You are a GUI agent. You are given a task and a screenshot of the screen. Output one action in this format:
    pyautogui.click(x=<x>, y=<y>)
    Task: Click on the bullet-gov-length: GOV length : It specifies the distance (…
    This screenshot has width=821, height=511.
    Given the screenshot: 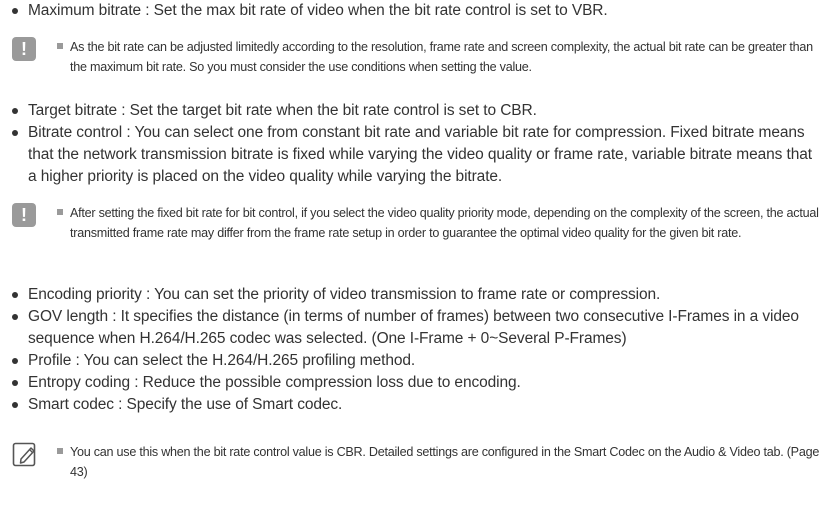 What is the action you would take?
    pyautogui.click(x=412, y=328)
    